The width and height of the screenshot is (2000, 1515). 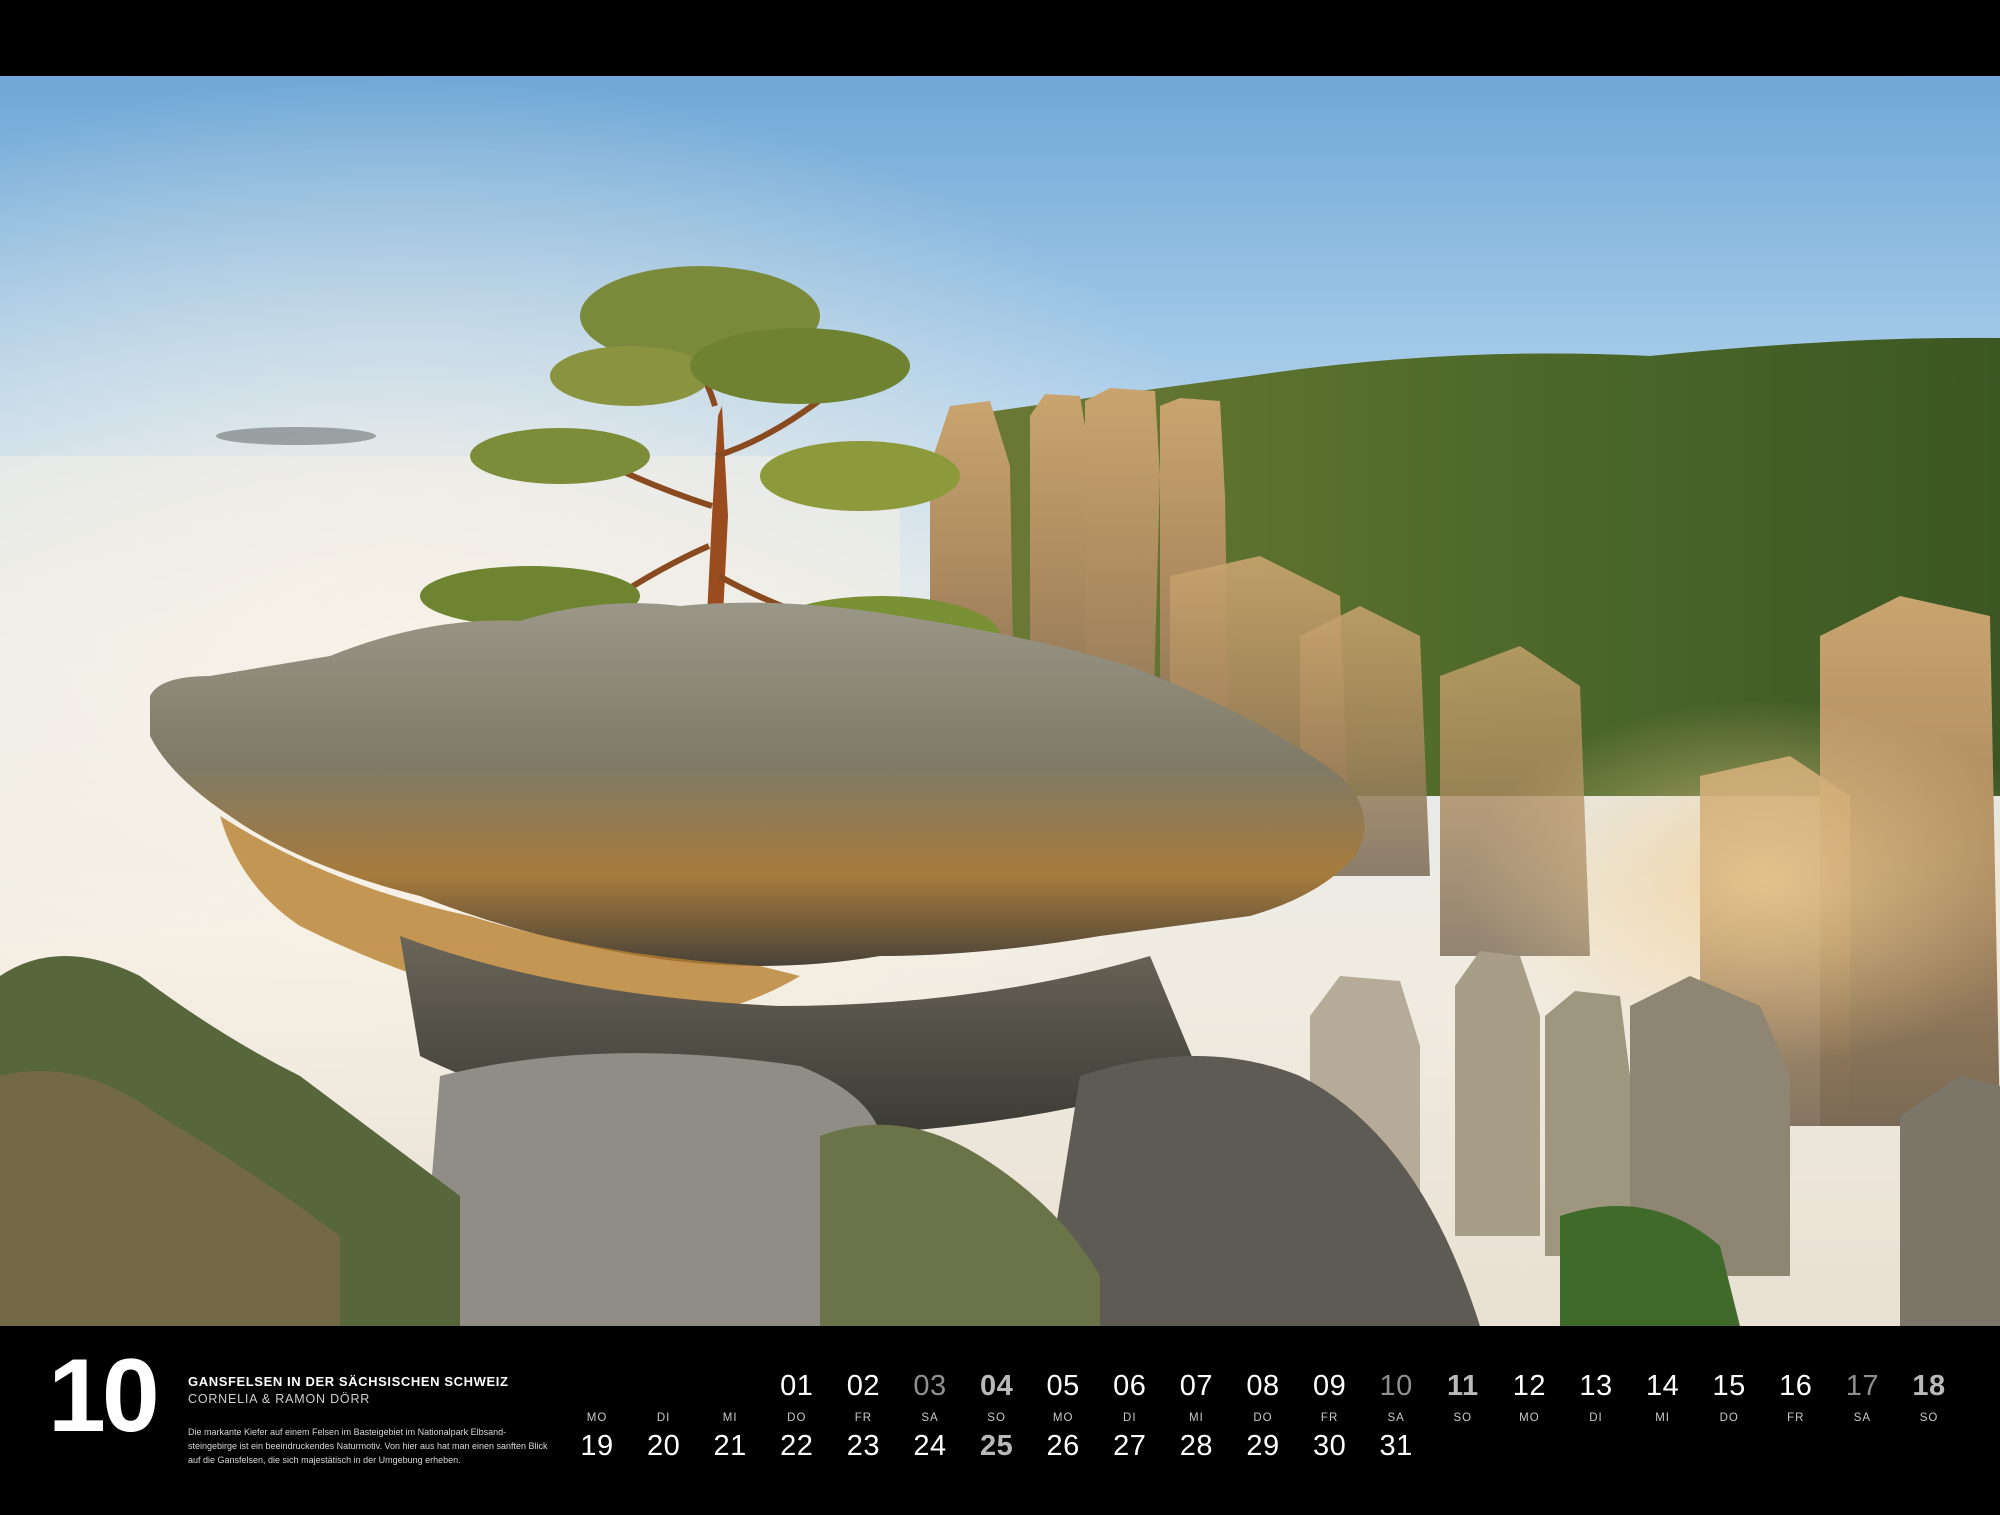 What do you see at coordinates (1396, 1386) in the screenshot?
I see `day-cell: 10` at bounding box center [1396, 1386].